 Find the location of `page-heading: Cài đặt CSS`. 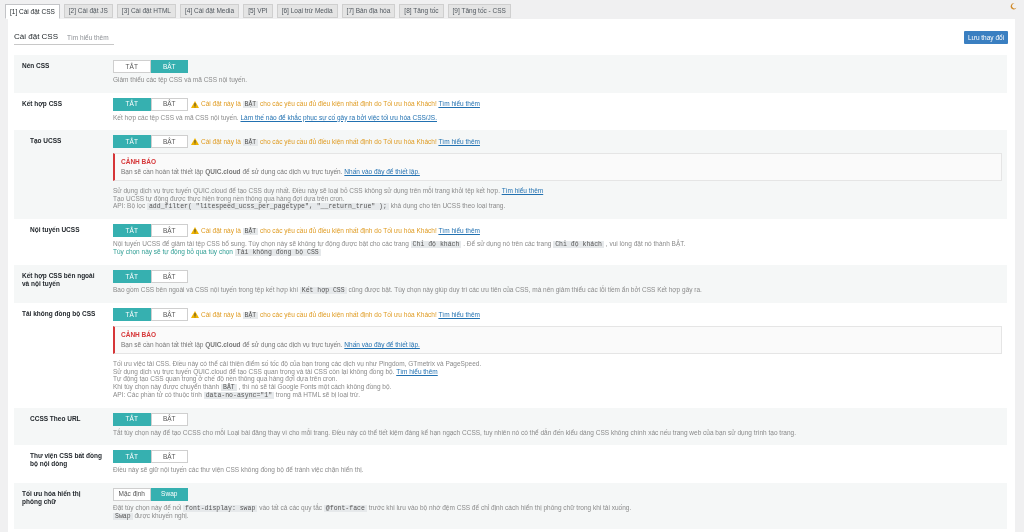

page-heading: Cài đặt CSS is located at coordinates (36, 37).